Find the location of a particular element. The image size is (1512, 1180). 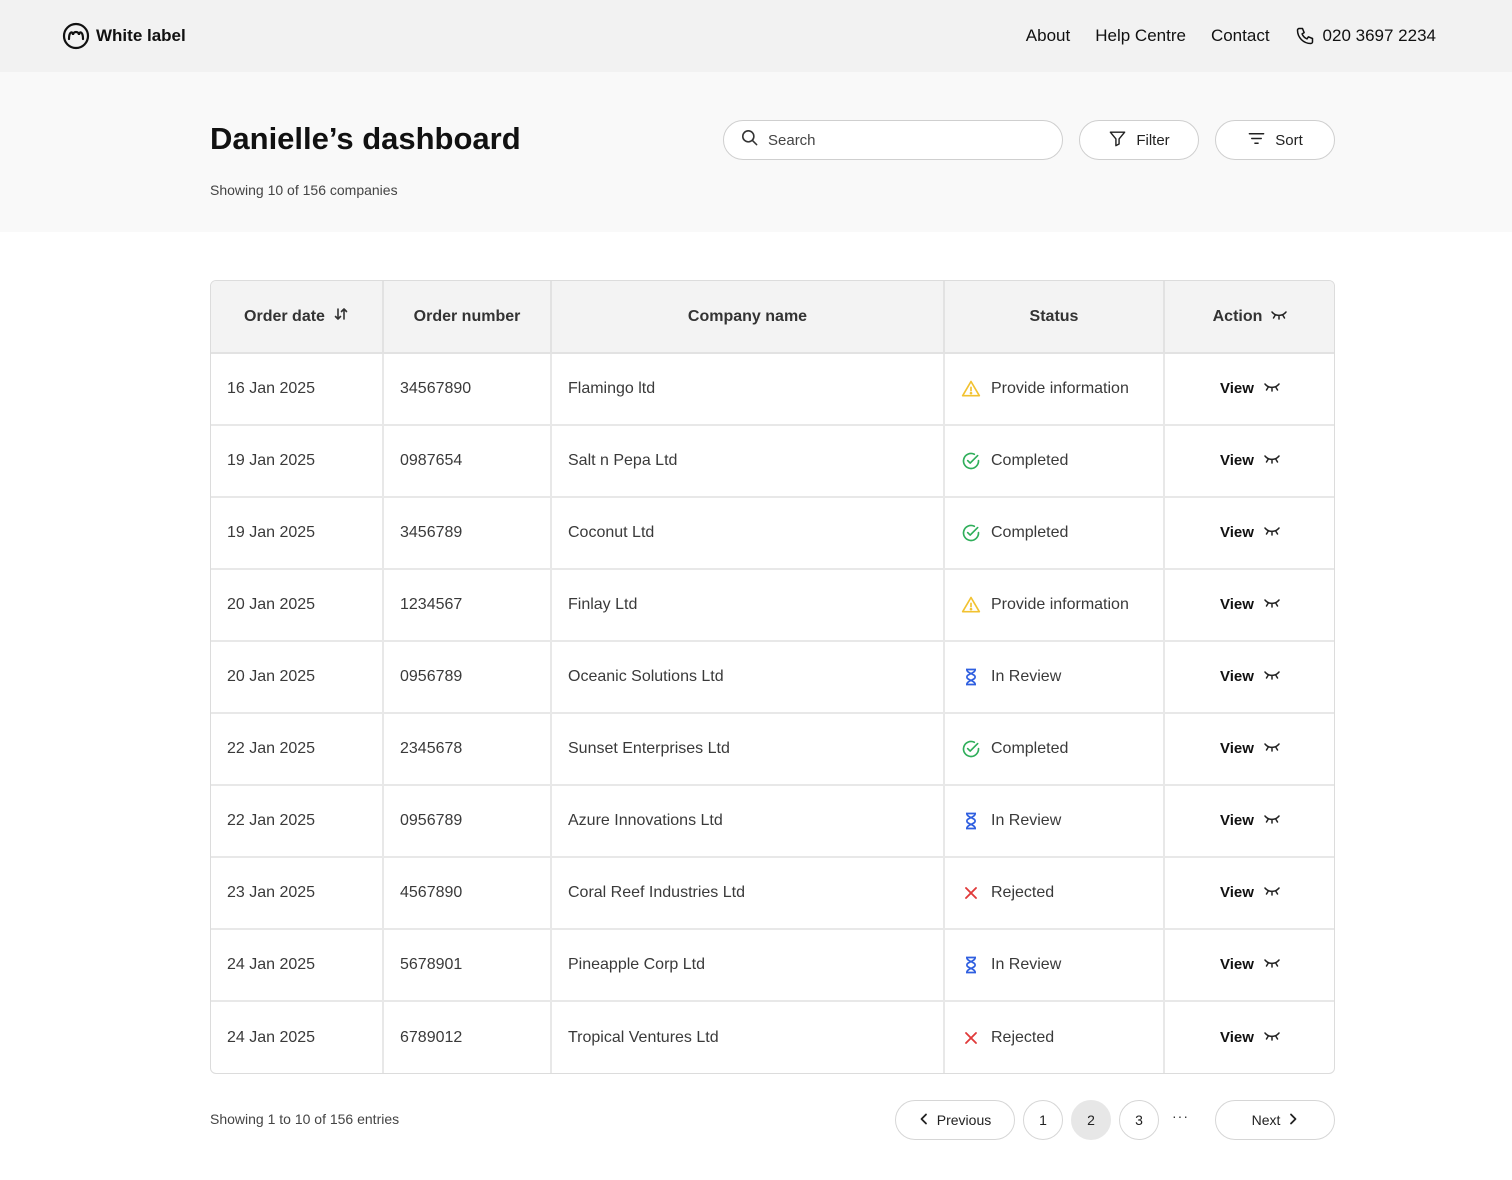

company-name-cell: Tropical Ventures Ltd is located at coordinates (748, 1037).